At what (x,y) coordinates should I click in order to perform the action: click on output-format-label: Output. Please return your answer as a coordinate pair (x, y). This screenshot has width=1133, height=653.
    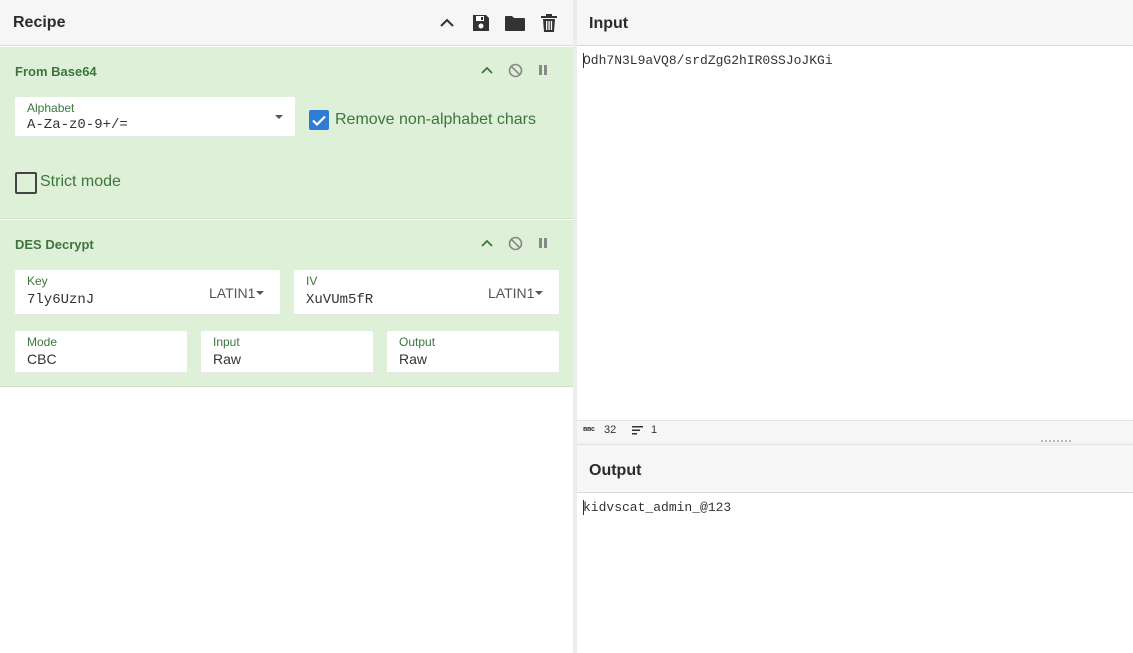
    Looking at the image, I should click on (417, 342).